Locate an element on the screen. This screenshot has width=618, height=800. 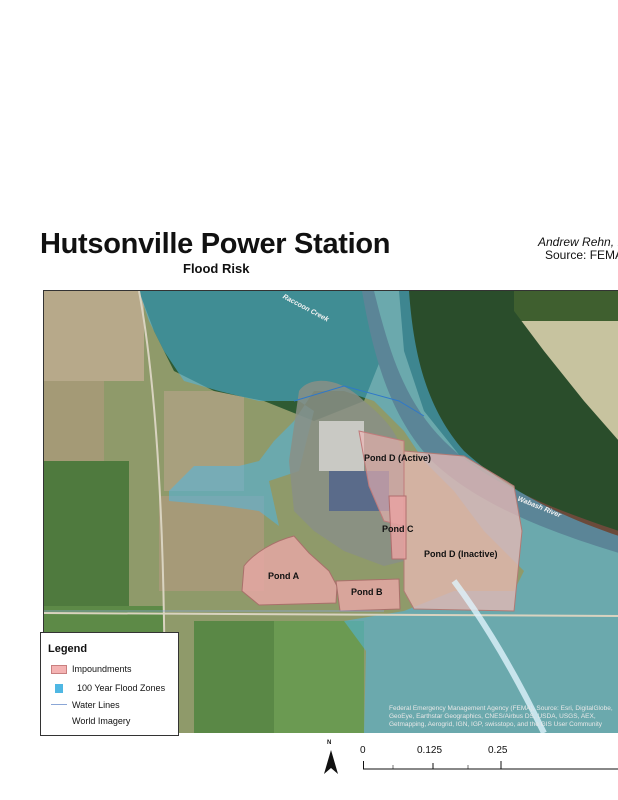
imagery-swatch is located at coordinates (59, 721).